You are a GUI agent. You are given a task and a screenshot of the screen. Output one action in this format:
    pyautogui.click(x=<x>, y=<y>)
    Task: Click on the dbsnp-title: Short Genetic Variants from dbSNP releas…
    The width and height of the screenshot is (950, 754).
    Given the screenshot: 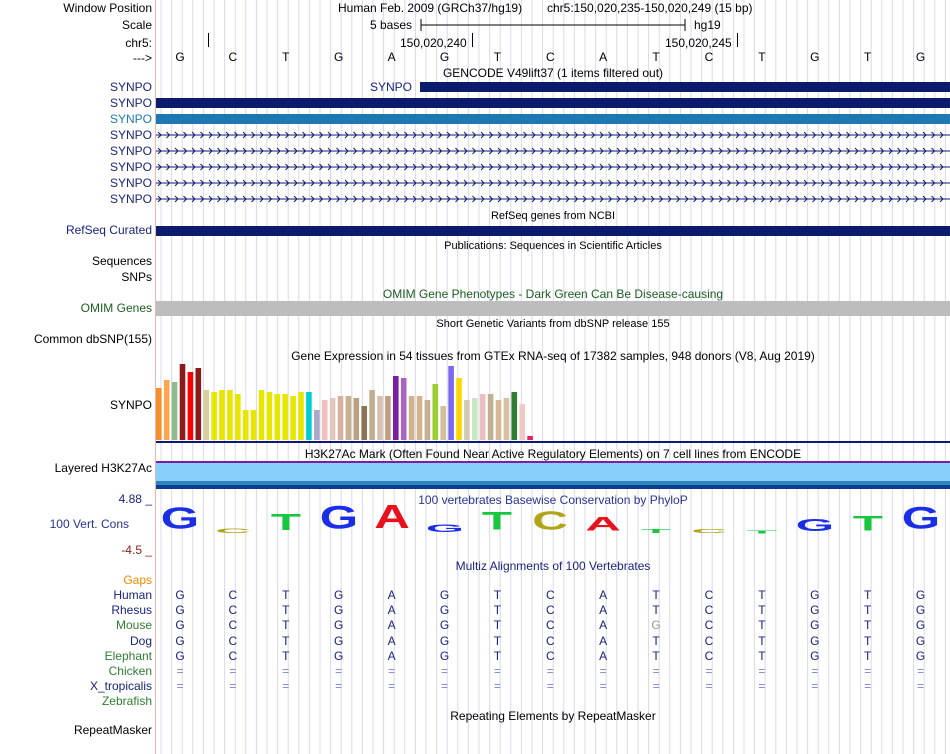 What is the action you would take?
    pyautogui.click(x=553, y=324)
    